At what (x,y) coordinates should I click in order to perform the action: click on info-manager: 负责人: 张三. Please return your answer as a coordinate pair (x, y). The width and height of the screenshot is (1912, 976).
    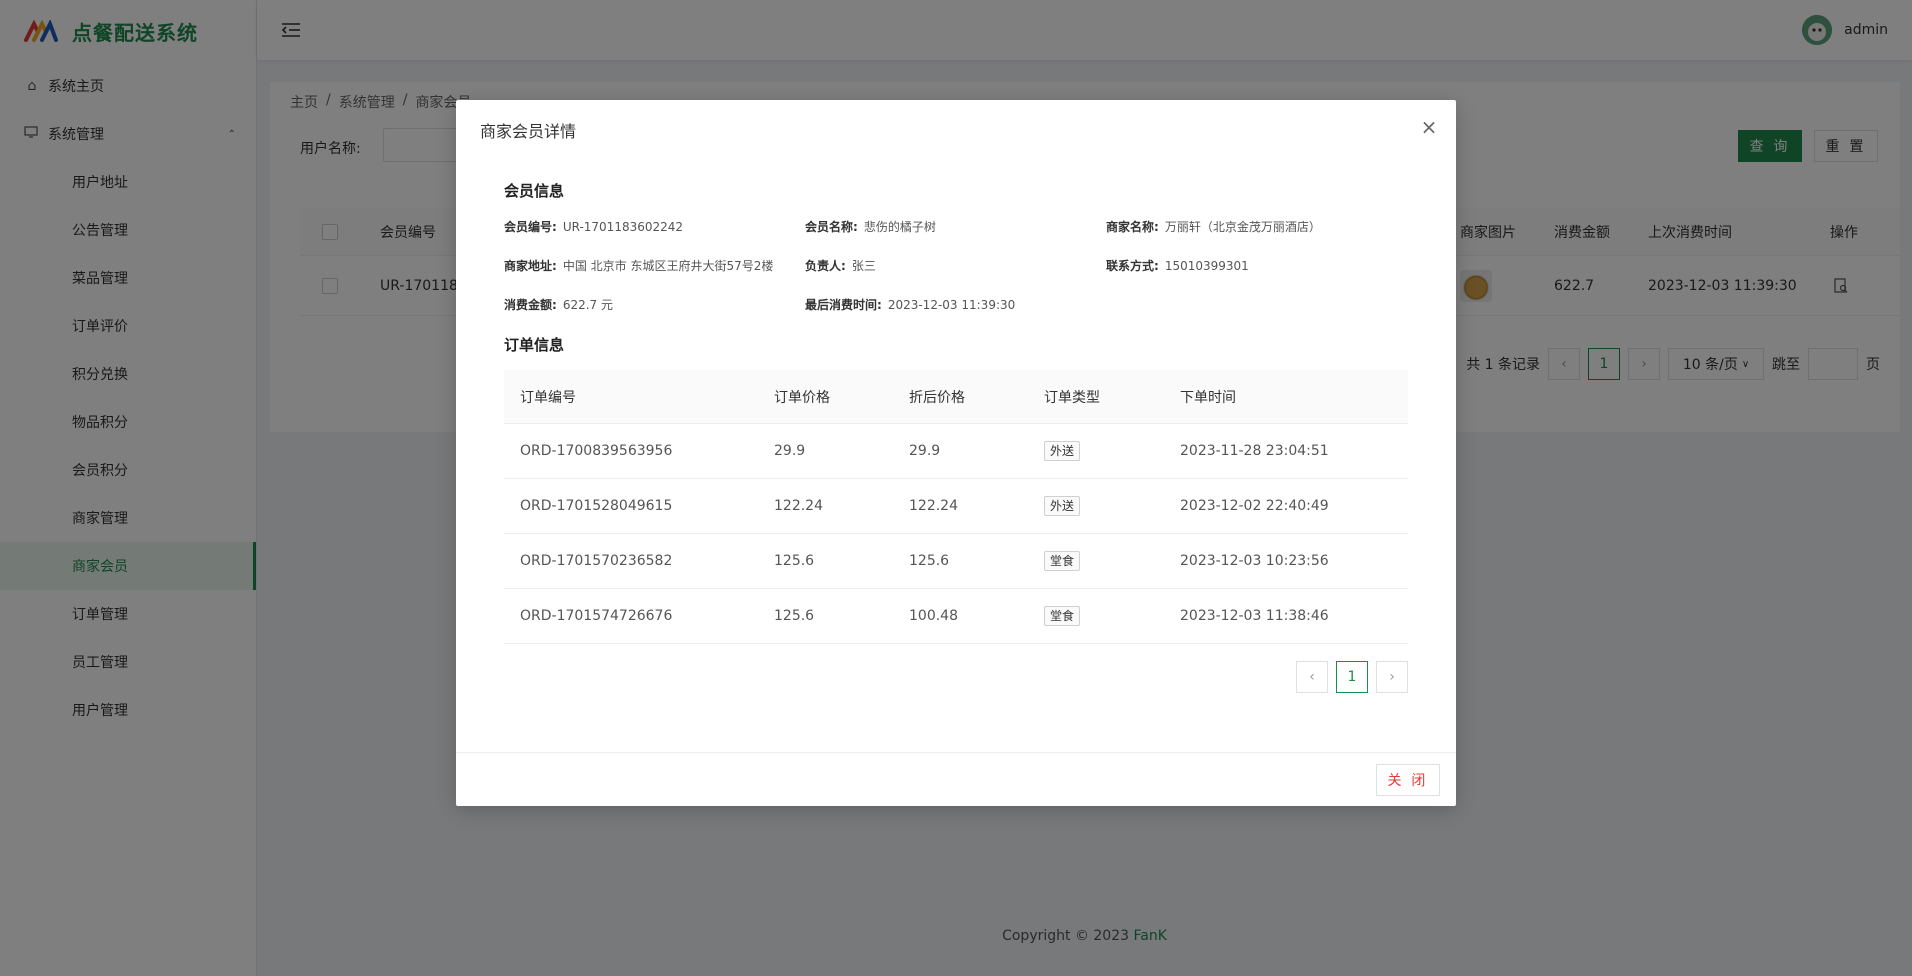
    Looking at the image, I should click on (840, 265).